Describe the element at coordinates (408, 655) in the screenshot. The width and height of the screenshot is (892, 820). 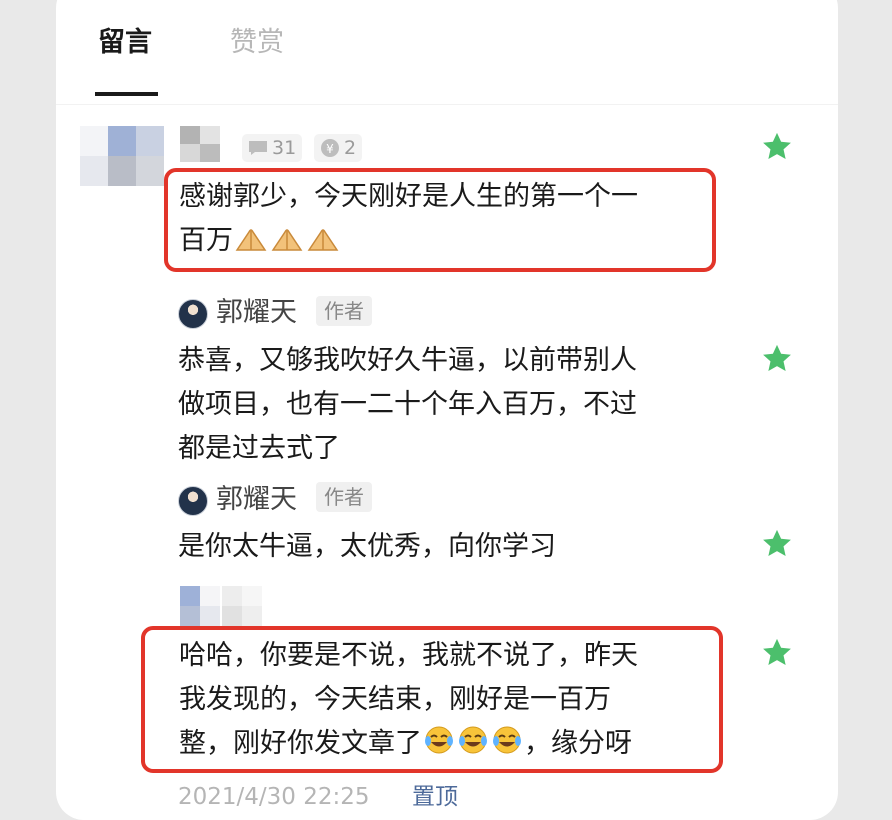
I see `comment-text-line: 哈哈，你要是不说，我就不说了，昨天` at that location.